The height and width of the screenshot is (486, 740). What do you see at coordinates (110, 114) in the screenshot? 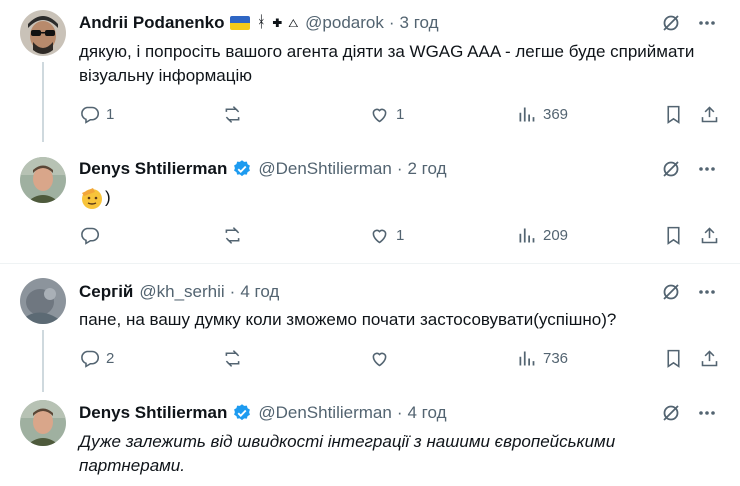
I see `reply-count: 1` at bounding box center [110, 114].